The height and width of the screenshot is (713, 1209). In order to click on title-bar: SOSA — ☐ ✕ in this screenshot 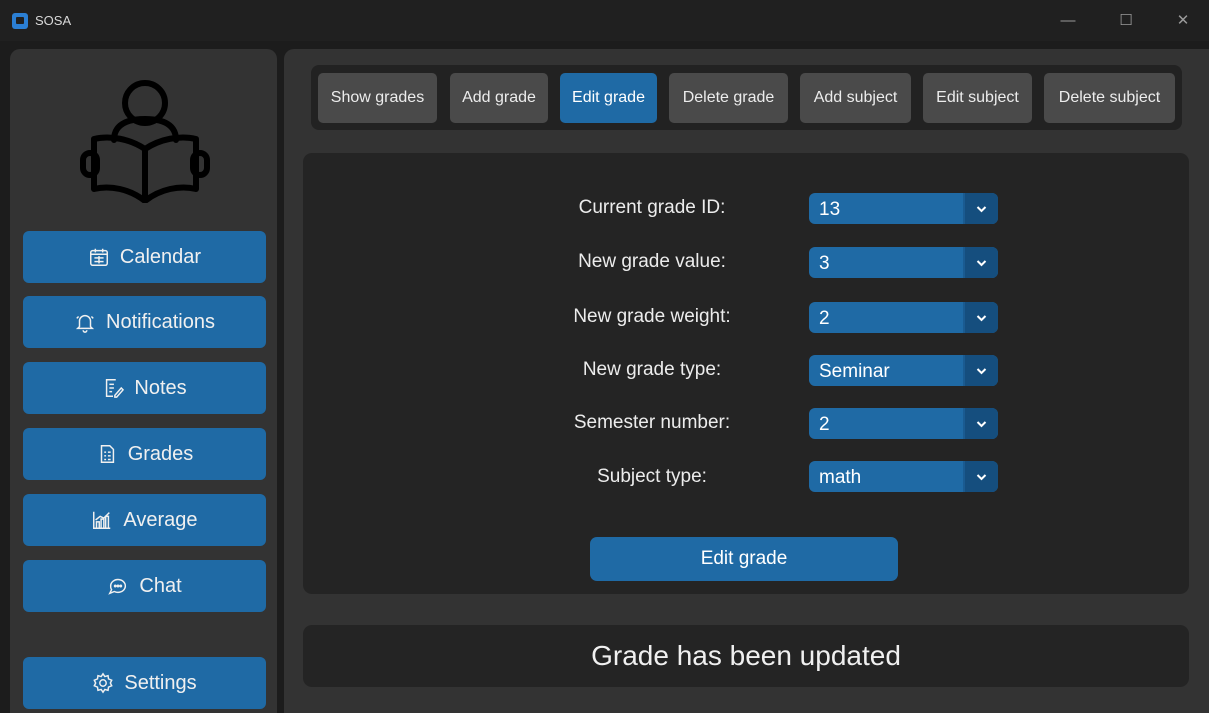, I will do `click(604, 20)`.